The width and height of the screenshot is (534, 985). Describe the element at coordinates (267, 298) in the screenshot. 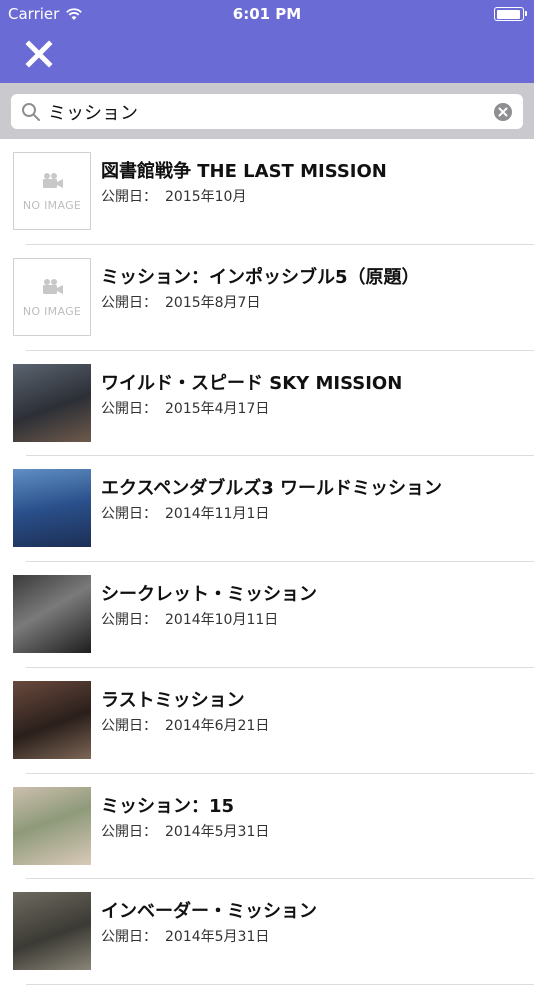

I see `list-item: NO IMAGE ミッション：インポッシブル5（原題） 公開日： 2015年8月7日` at that location.